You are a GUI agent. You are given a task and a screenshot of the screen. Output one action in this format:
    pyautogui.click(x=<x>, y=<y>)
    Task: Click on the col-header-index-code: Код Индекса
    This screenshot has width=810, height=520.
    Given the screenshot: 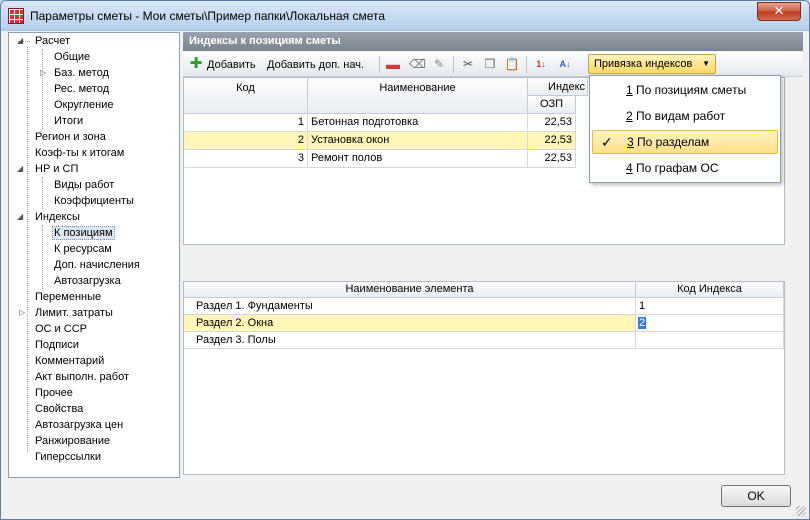 What is the action you would take?
    pyautogui.click(x=710, y=290)
    